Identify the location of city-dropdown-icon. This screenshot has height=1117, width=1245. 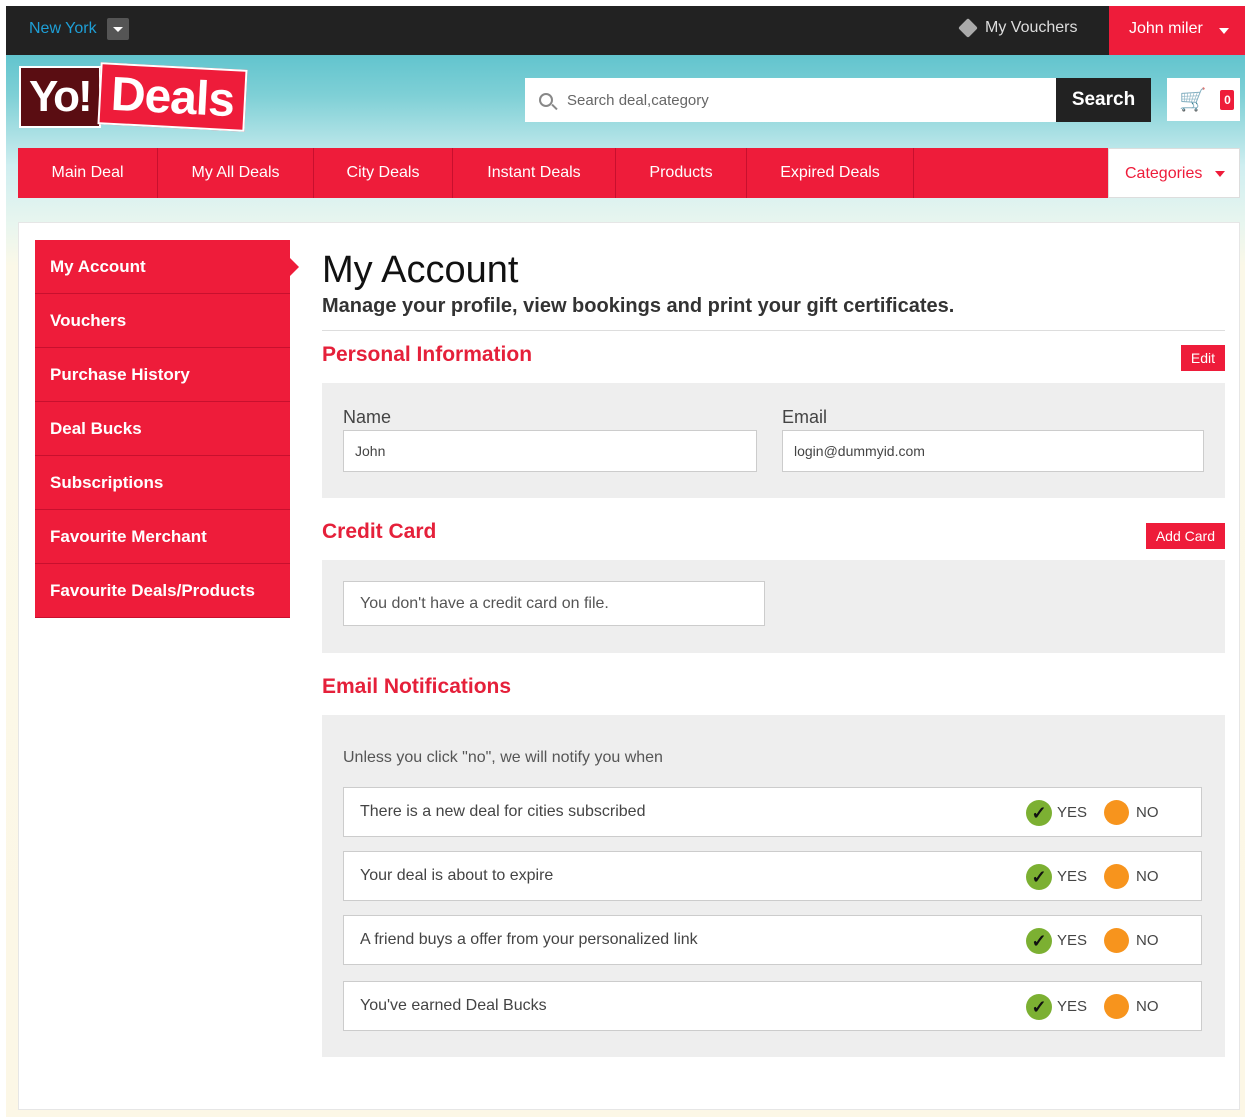
(118, 29).